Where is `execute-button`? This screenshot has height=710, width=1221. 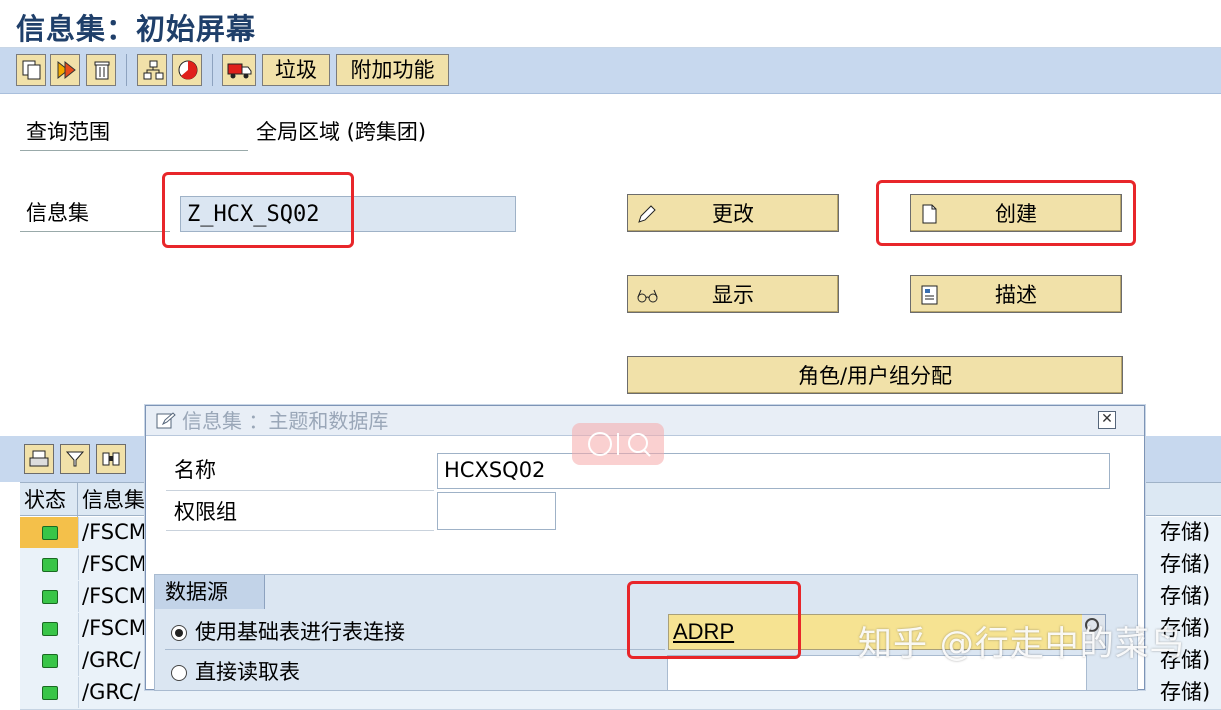 execute-button is located at coordinates (65, 70).